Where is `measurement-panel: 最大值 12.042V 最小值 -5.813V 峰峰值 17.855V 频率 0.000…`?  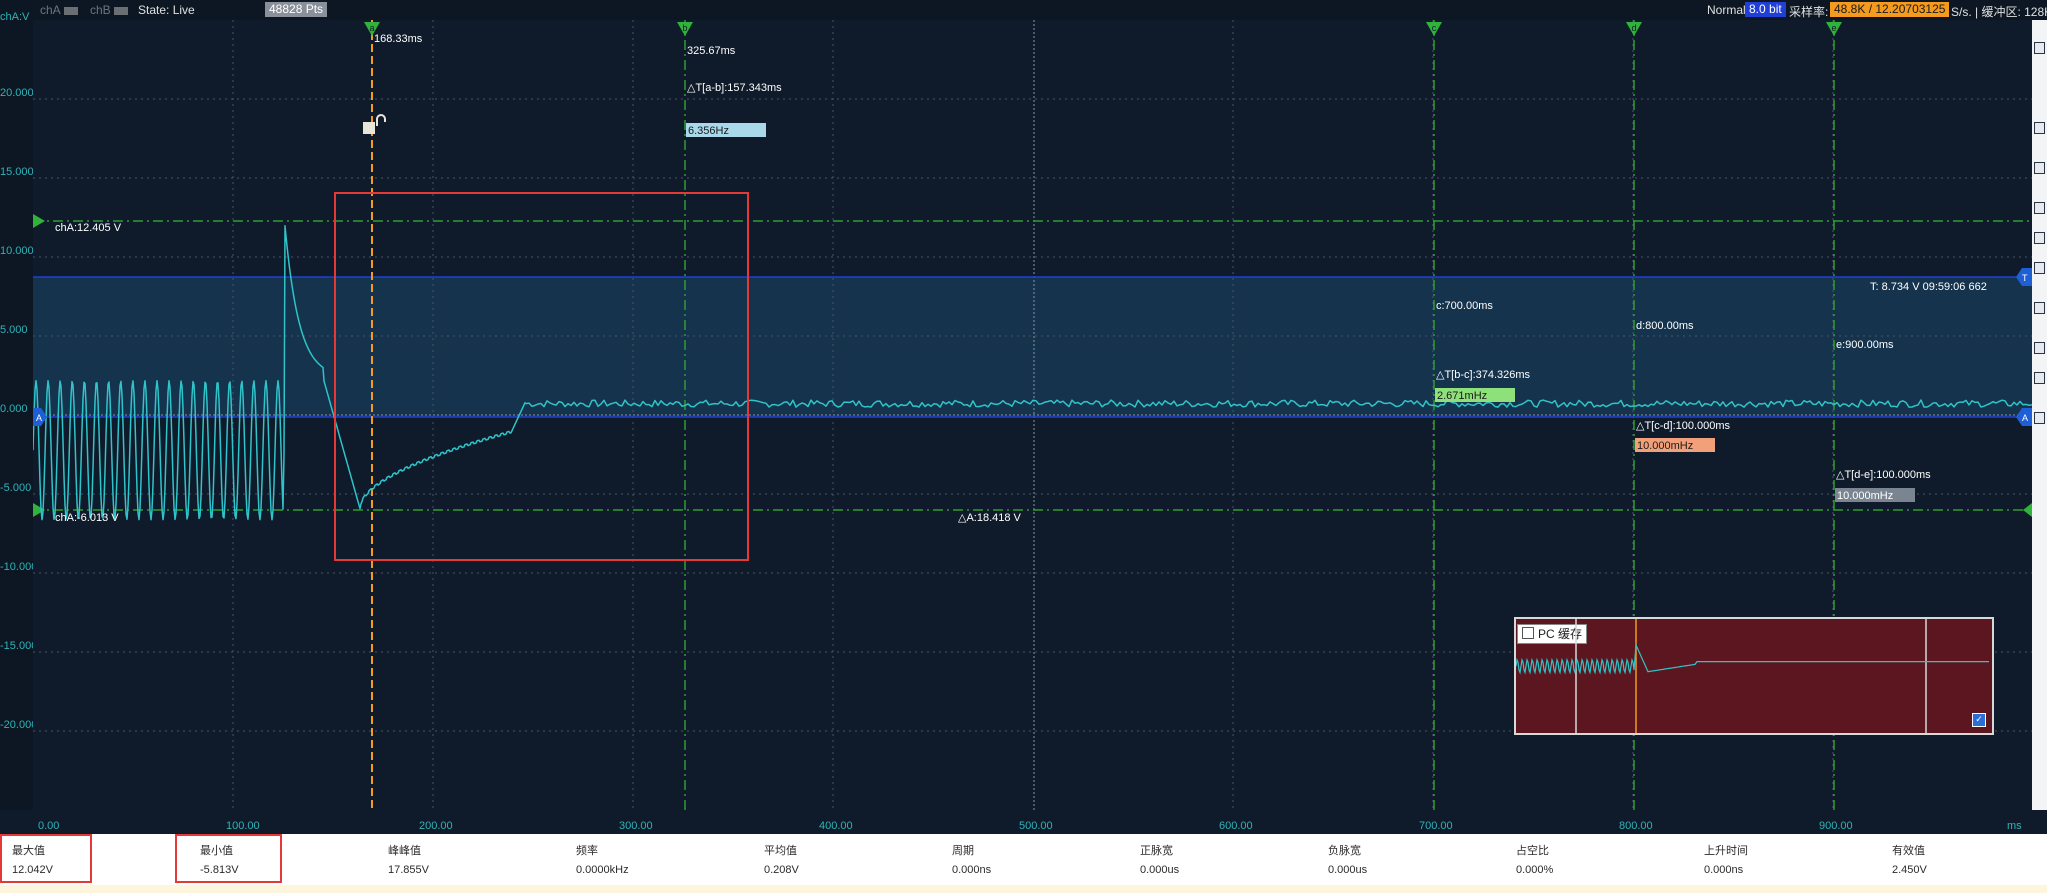
measurement-panel: 最大值 12.042V 最小值 -5.813V 峰峰值 17.855V 频率 0.000… is located at coordinates (1023, 859).